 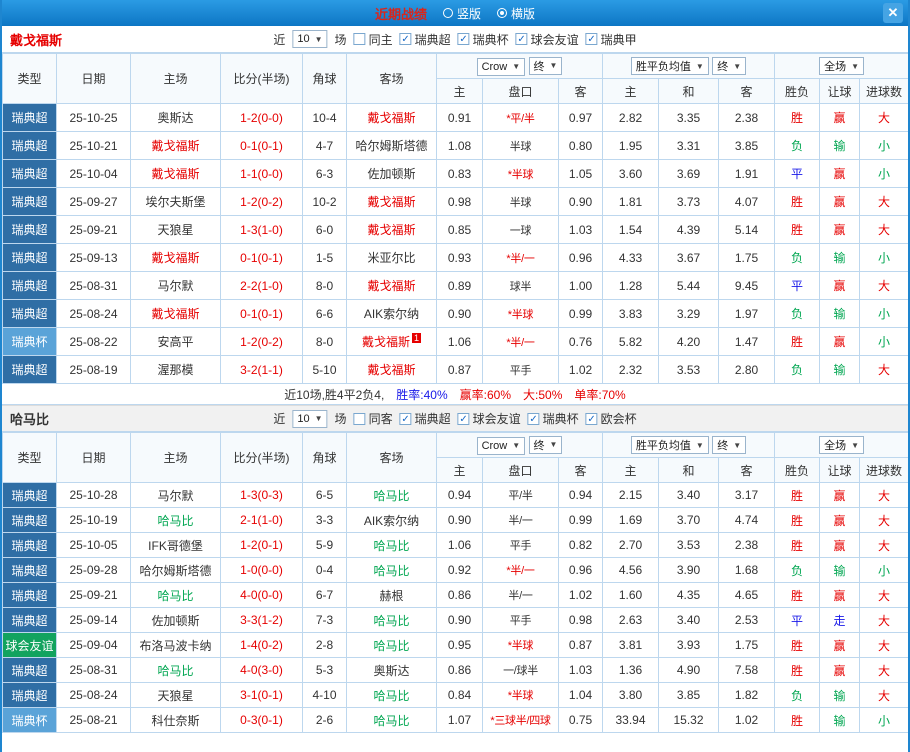 What do you see at coordinates (417, 338) in the screenshot?
I see `red-card-badge: 1` at bounding box center [417, 338].